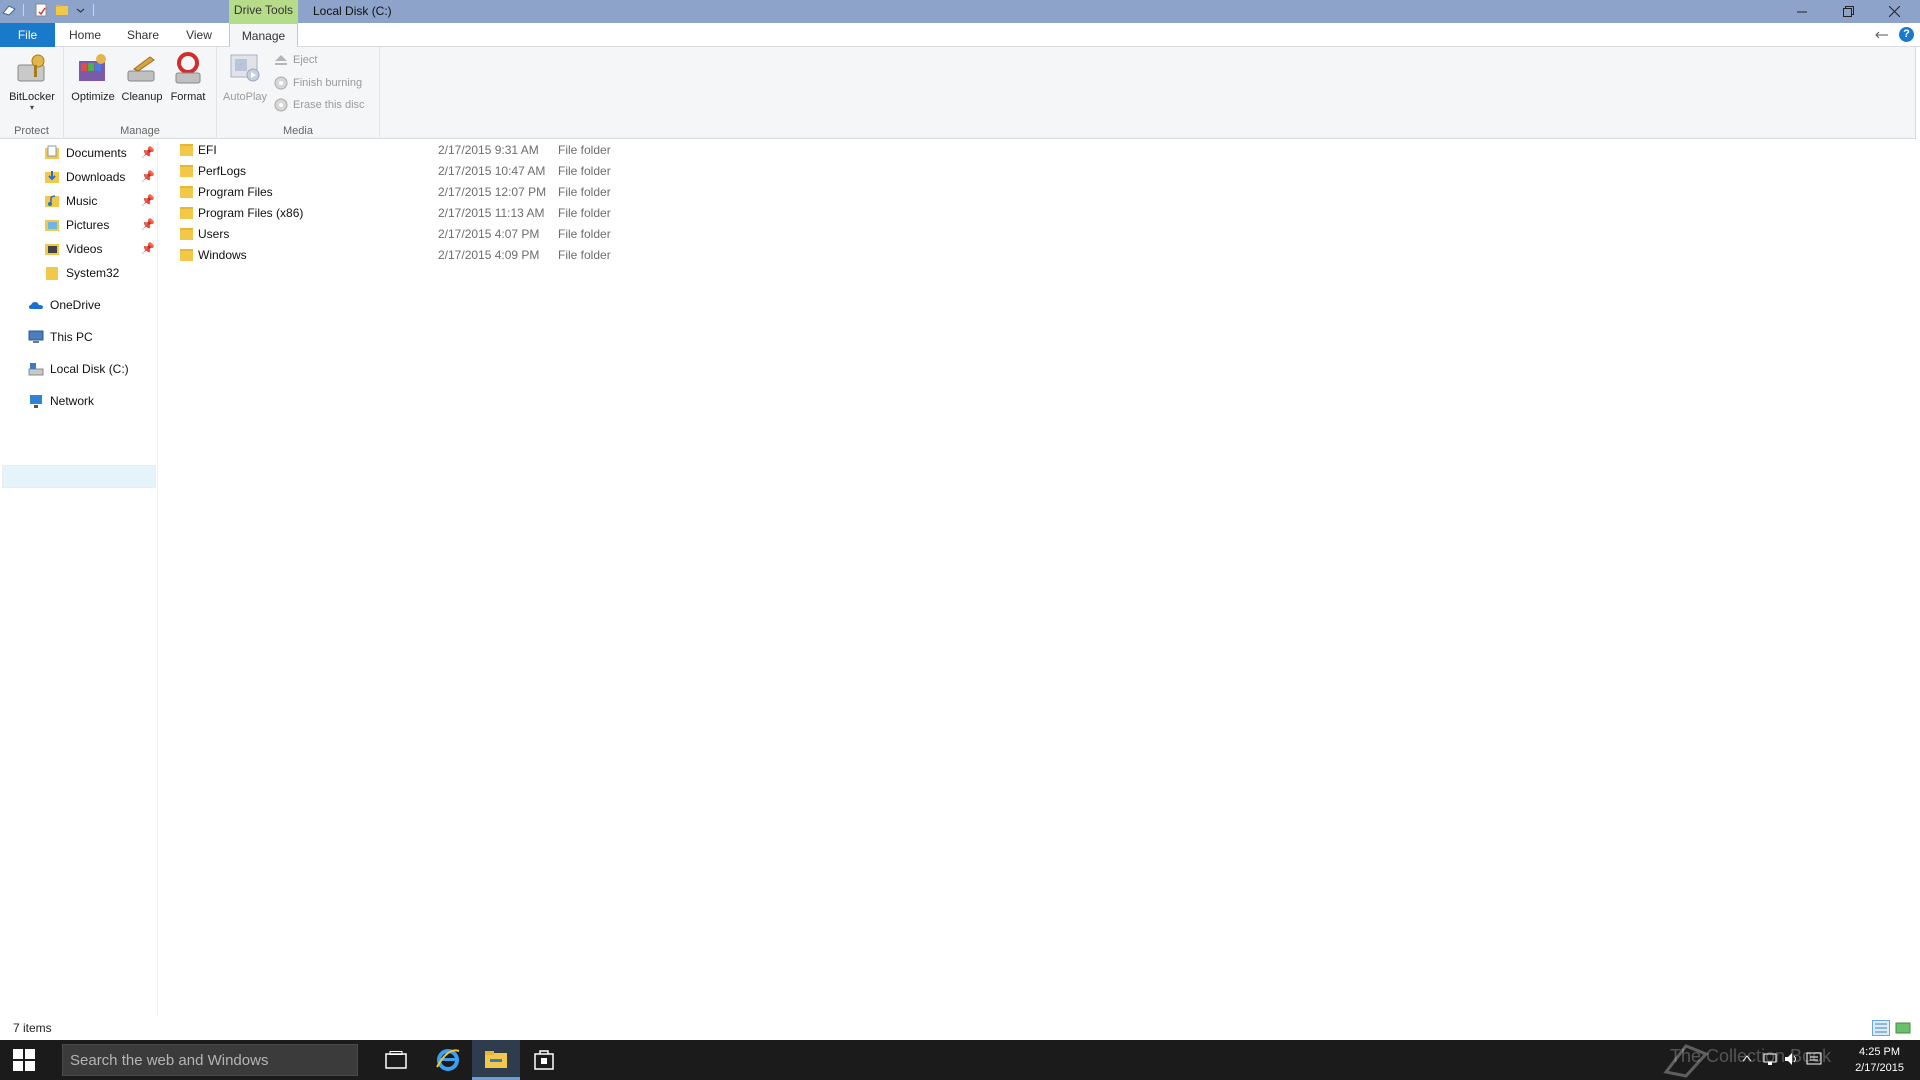 The height and width of the screenshot is (1080, 1920). What do you see at coordinates (1881, 1028) in the screenshot?
I see `details-view-icon` at bounding box center [1881, 1028].